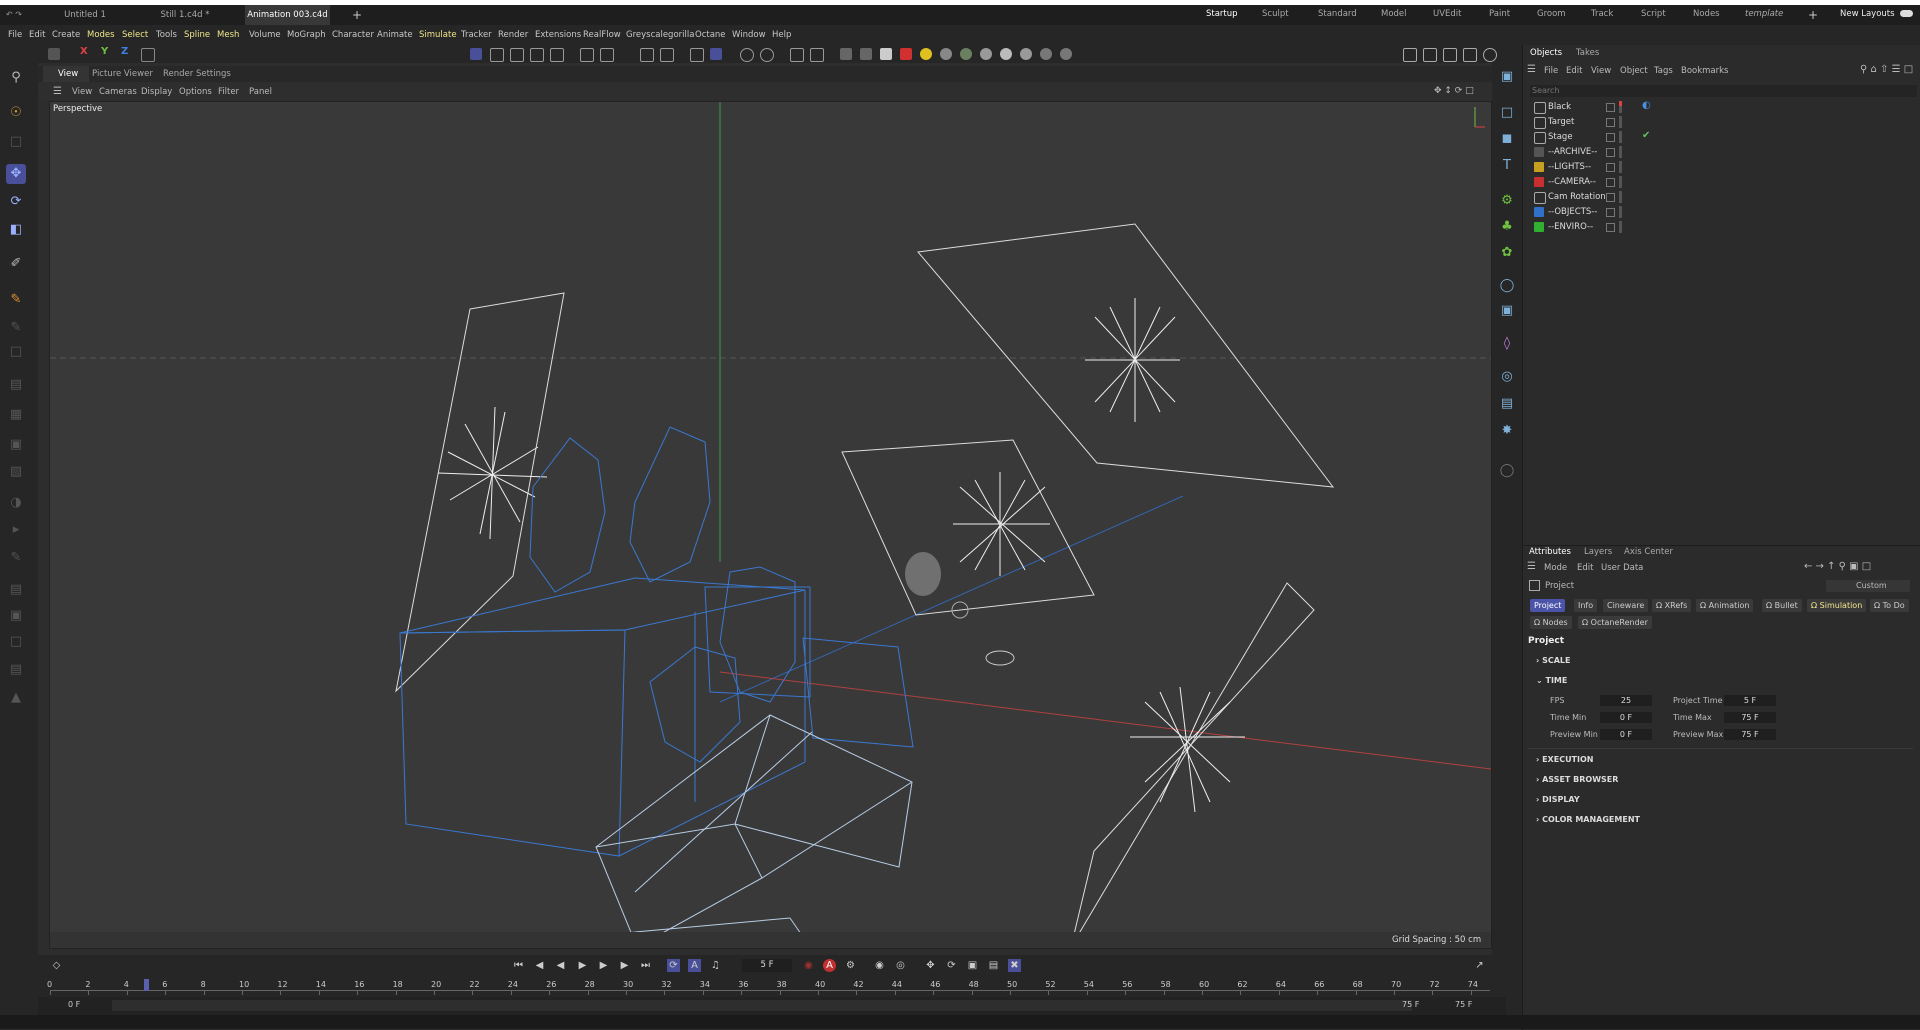 This screenshot has height=1030, width=1920. What do you see at coordinates (1868, 586) in the screenshot?
I see `attributes-preset-dropdown: Custom` at bounding box center [1868, 586].